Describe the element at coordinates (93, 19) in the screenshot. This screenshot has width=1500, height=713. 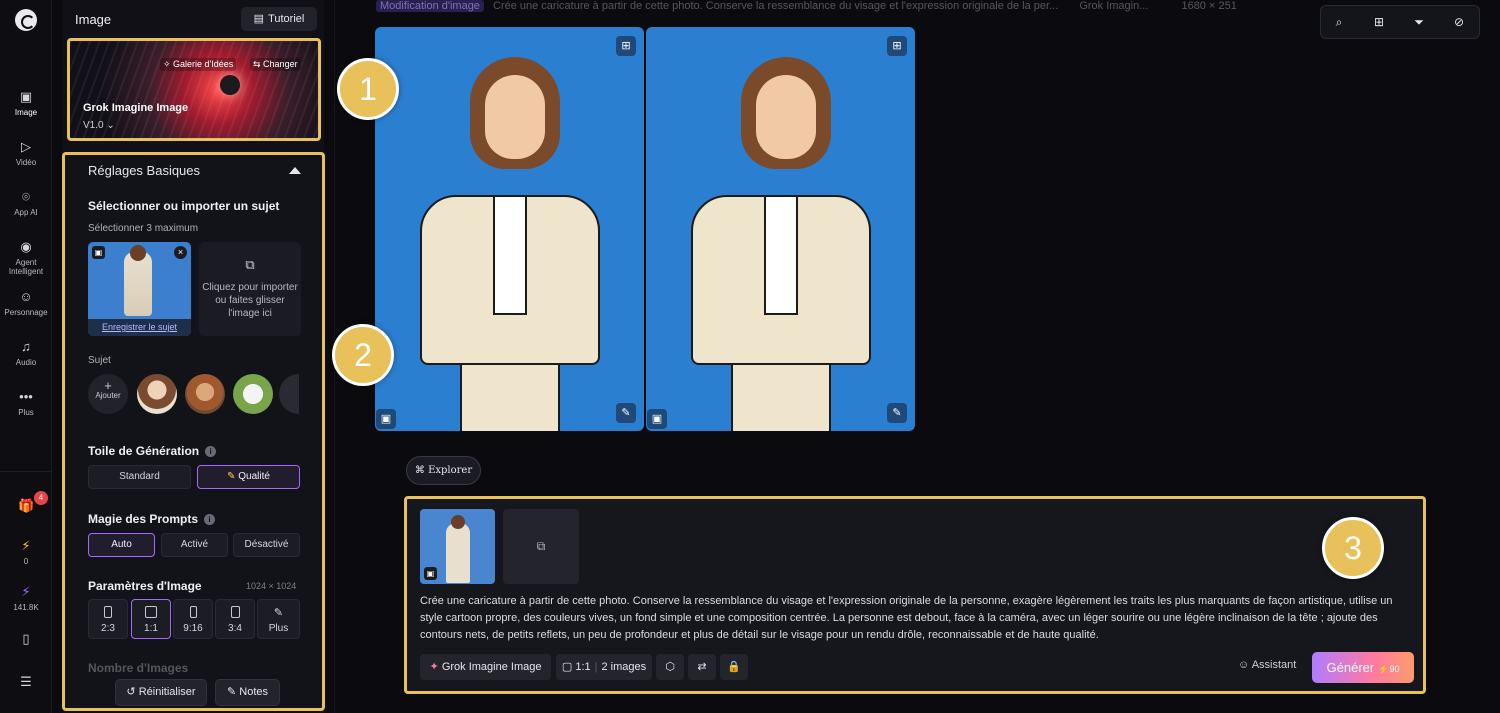
I see `panel-title: Image` at that location.